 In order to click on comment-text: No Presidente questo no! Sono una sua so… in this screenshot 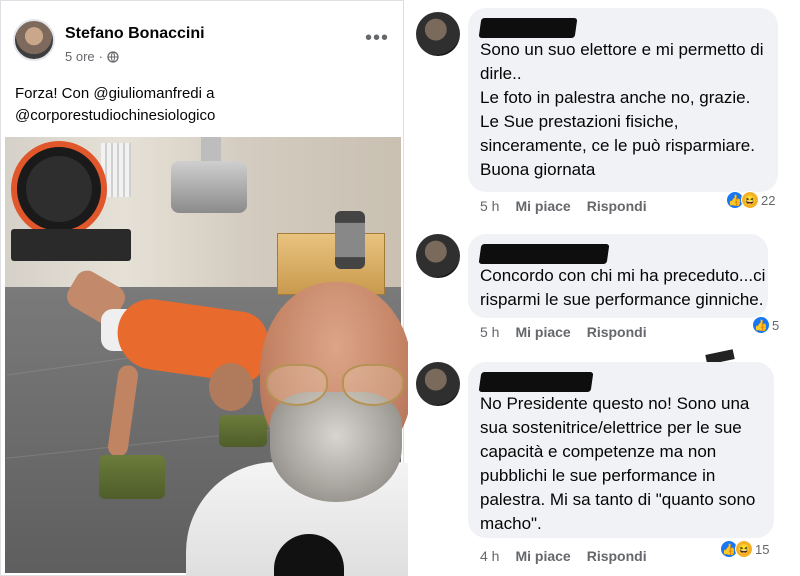, I will do `click(621, 464)`.